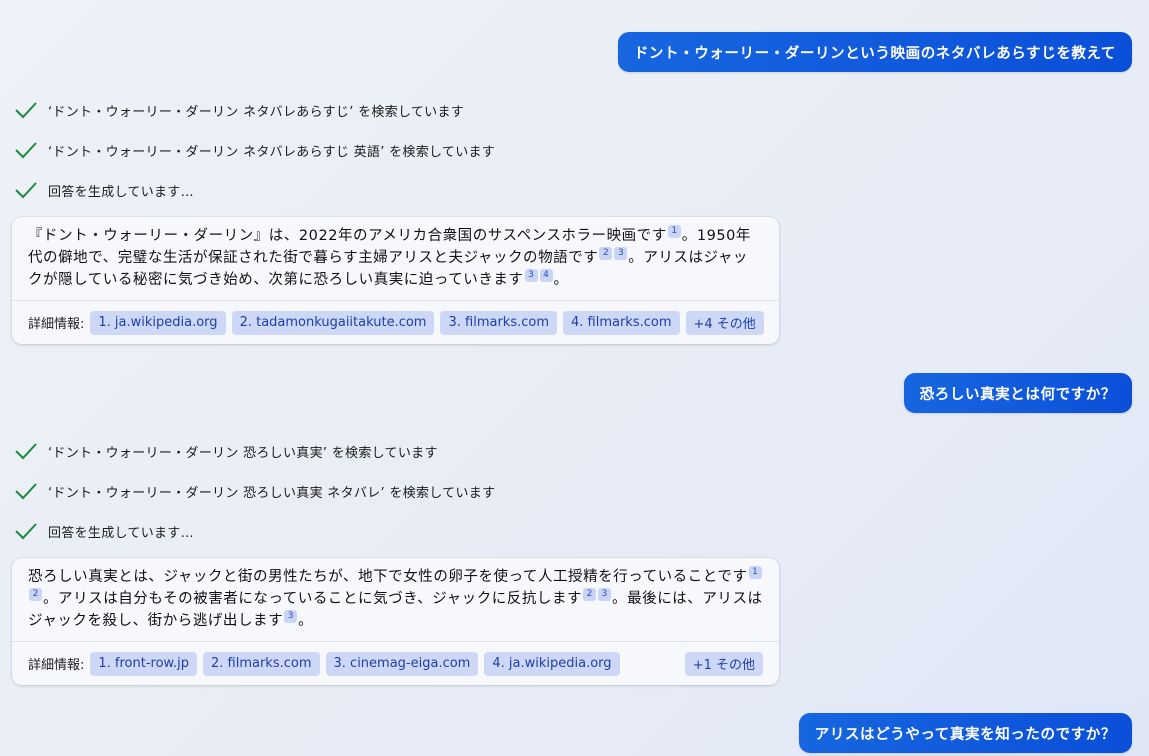 Image resolution: width=1149 pixels, height=756 pixels. Describe the element at coordinates (333, 322) in the screenshot. I see `source-link: 2. tadamonkugaiitakute.com` at that location.